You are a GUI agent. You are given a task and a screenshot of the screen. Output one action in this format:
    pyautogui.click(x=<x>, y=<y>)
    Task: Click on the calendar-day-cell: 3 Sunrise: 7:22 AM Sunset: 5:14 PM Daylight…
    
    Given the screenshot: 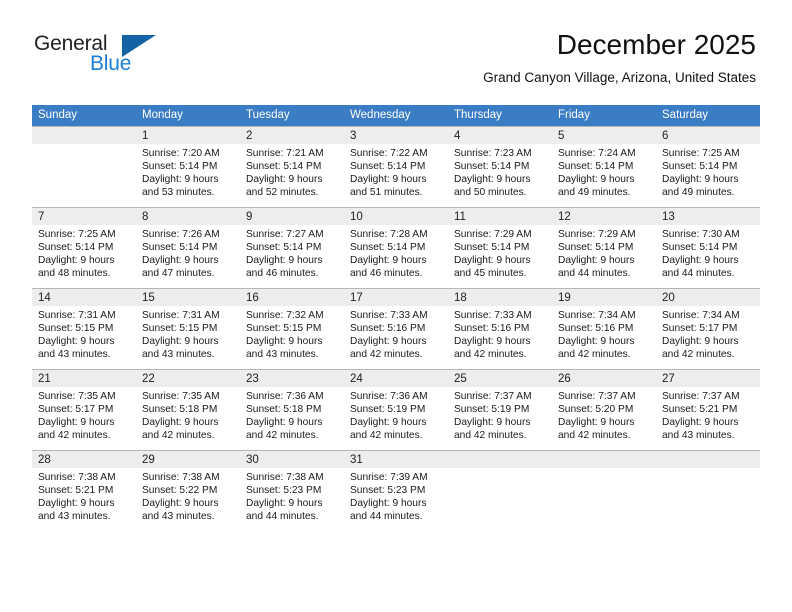 What is the action you would take?
    pyautogui.click(x=396, y=167)
    